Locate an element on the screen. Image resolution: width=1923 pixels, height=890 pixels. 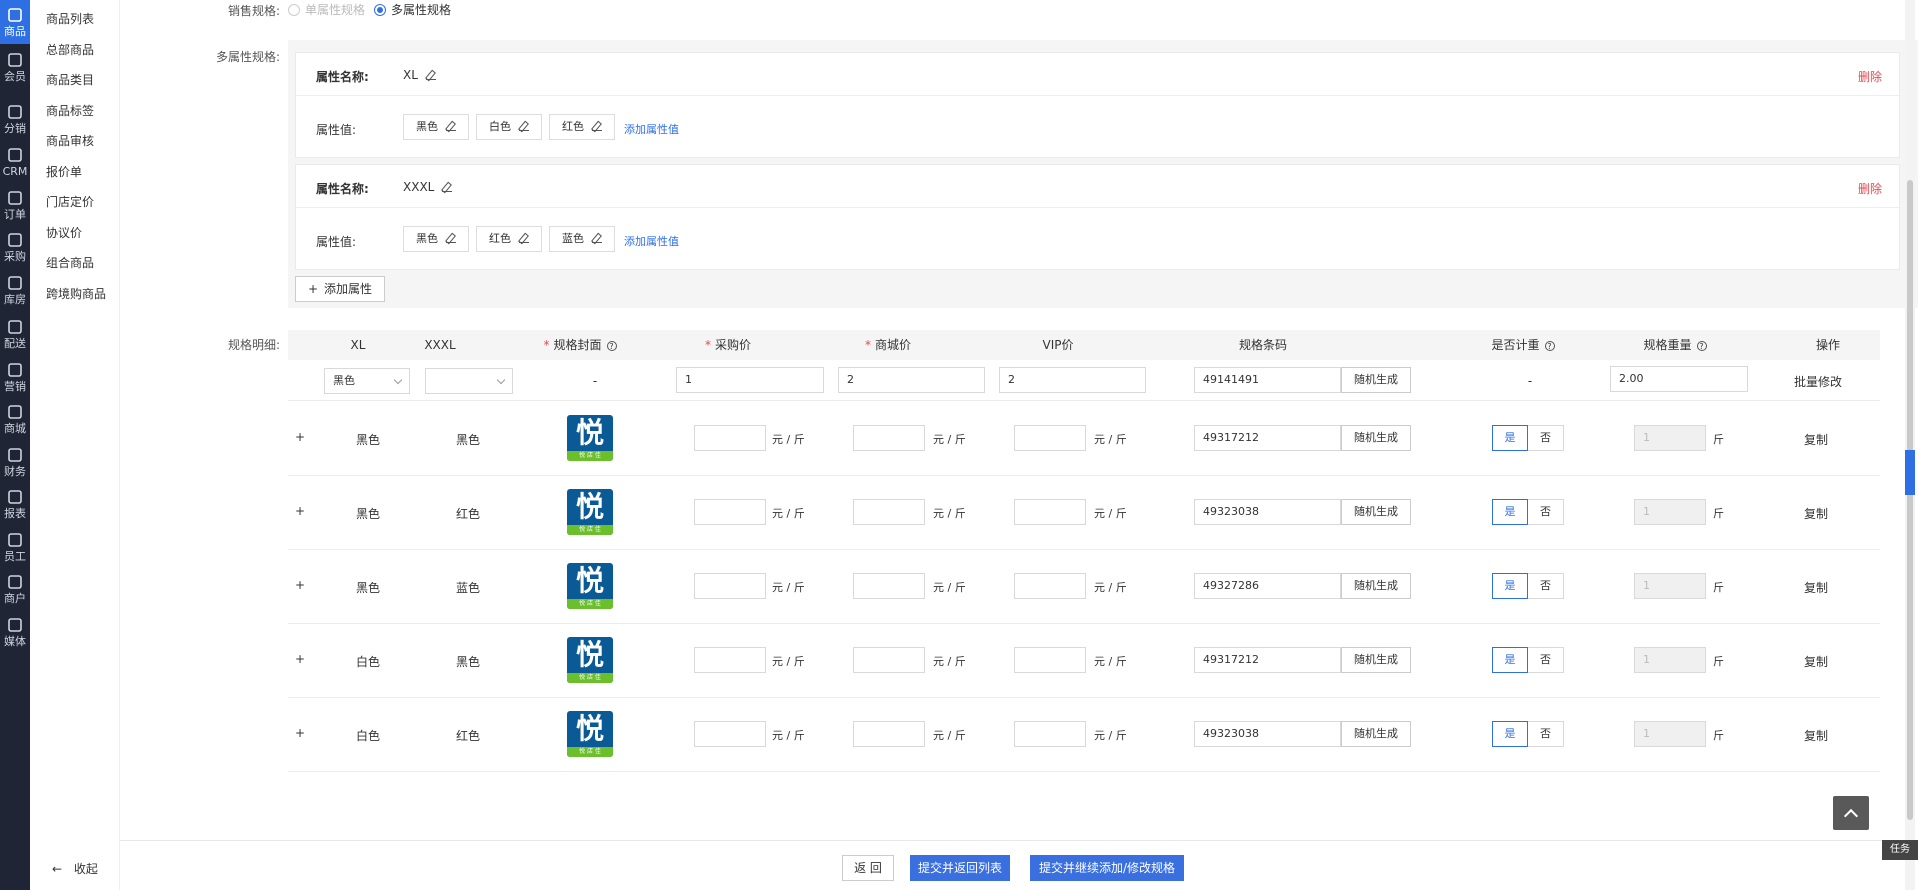
vertical-scrollbar is located at coordinates (1910, 445).